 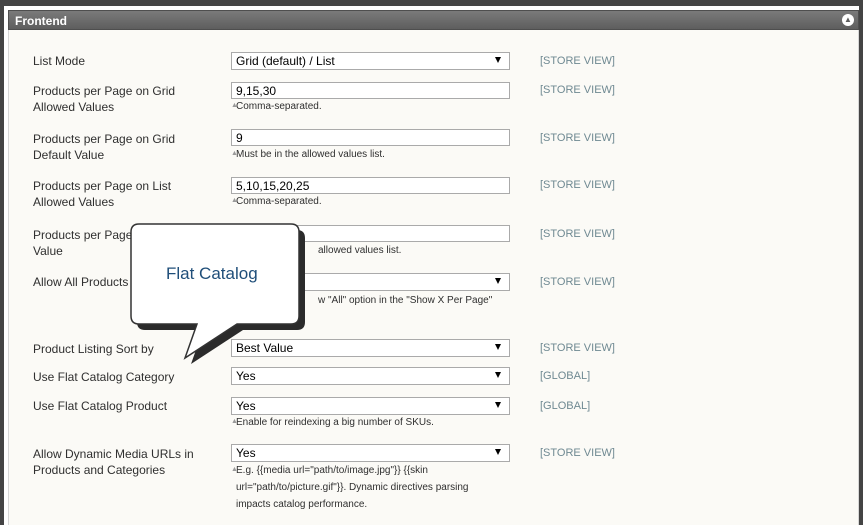 I want to click on grid-allowed-label-line2: Allowed Values, so click(x=74, y=107).